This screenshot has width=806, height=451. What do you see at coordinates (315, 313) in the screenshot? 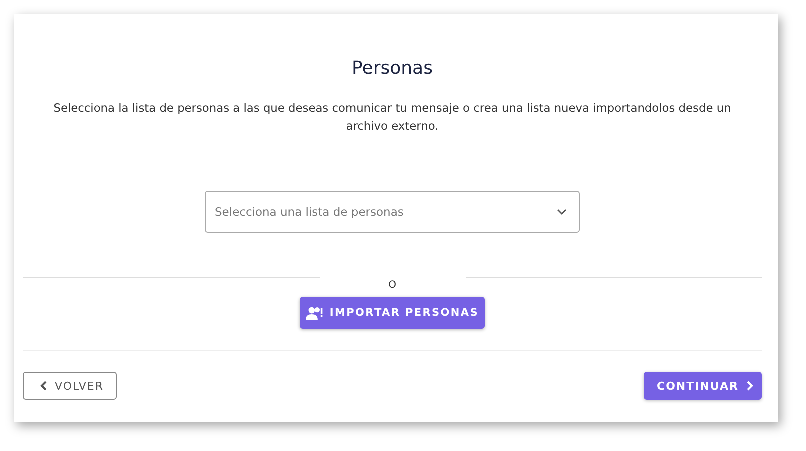
I see `users-icon` at bounding box center [315, 313].